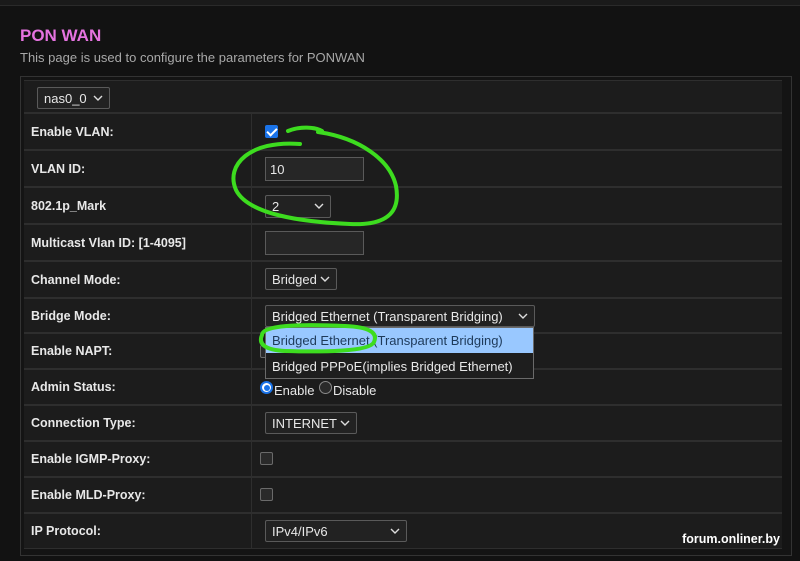 This screenshot has height=561, width=800. What do you see at coordinates (314, 243) in the screenshot?
I see `multicast-vlan-input` at bounding box center [314, 243].